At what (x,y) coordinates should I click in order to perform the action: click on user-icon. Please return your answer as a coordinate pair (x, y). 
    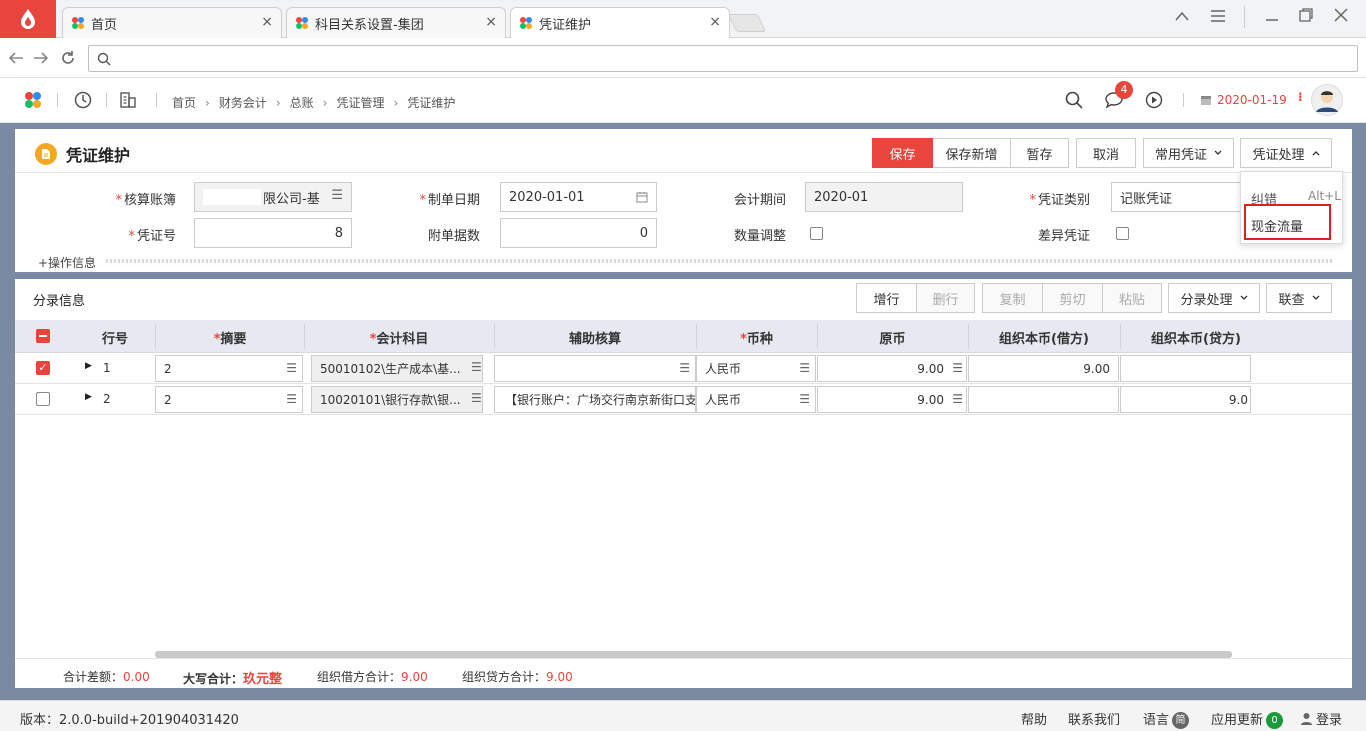
    Looking at the image, I should click on (1306, 719).